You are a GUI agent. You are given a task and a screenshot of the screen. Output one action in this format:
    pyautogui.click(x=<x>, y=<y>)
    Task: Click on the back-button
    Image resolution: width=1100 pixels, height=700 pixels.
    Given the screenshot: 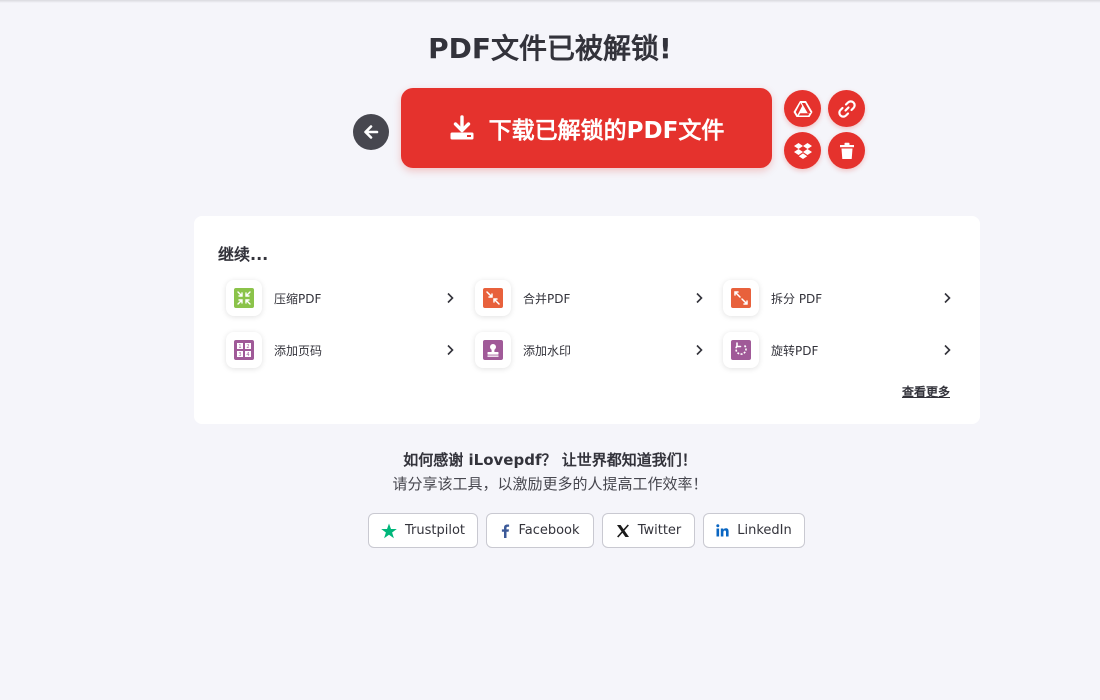 What is the action you would take?
    pyautogui.click(x=371, y=132)
    